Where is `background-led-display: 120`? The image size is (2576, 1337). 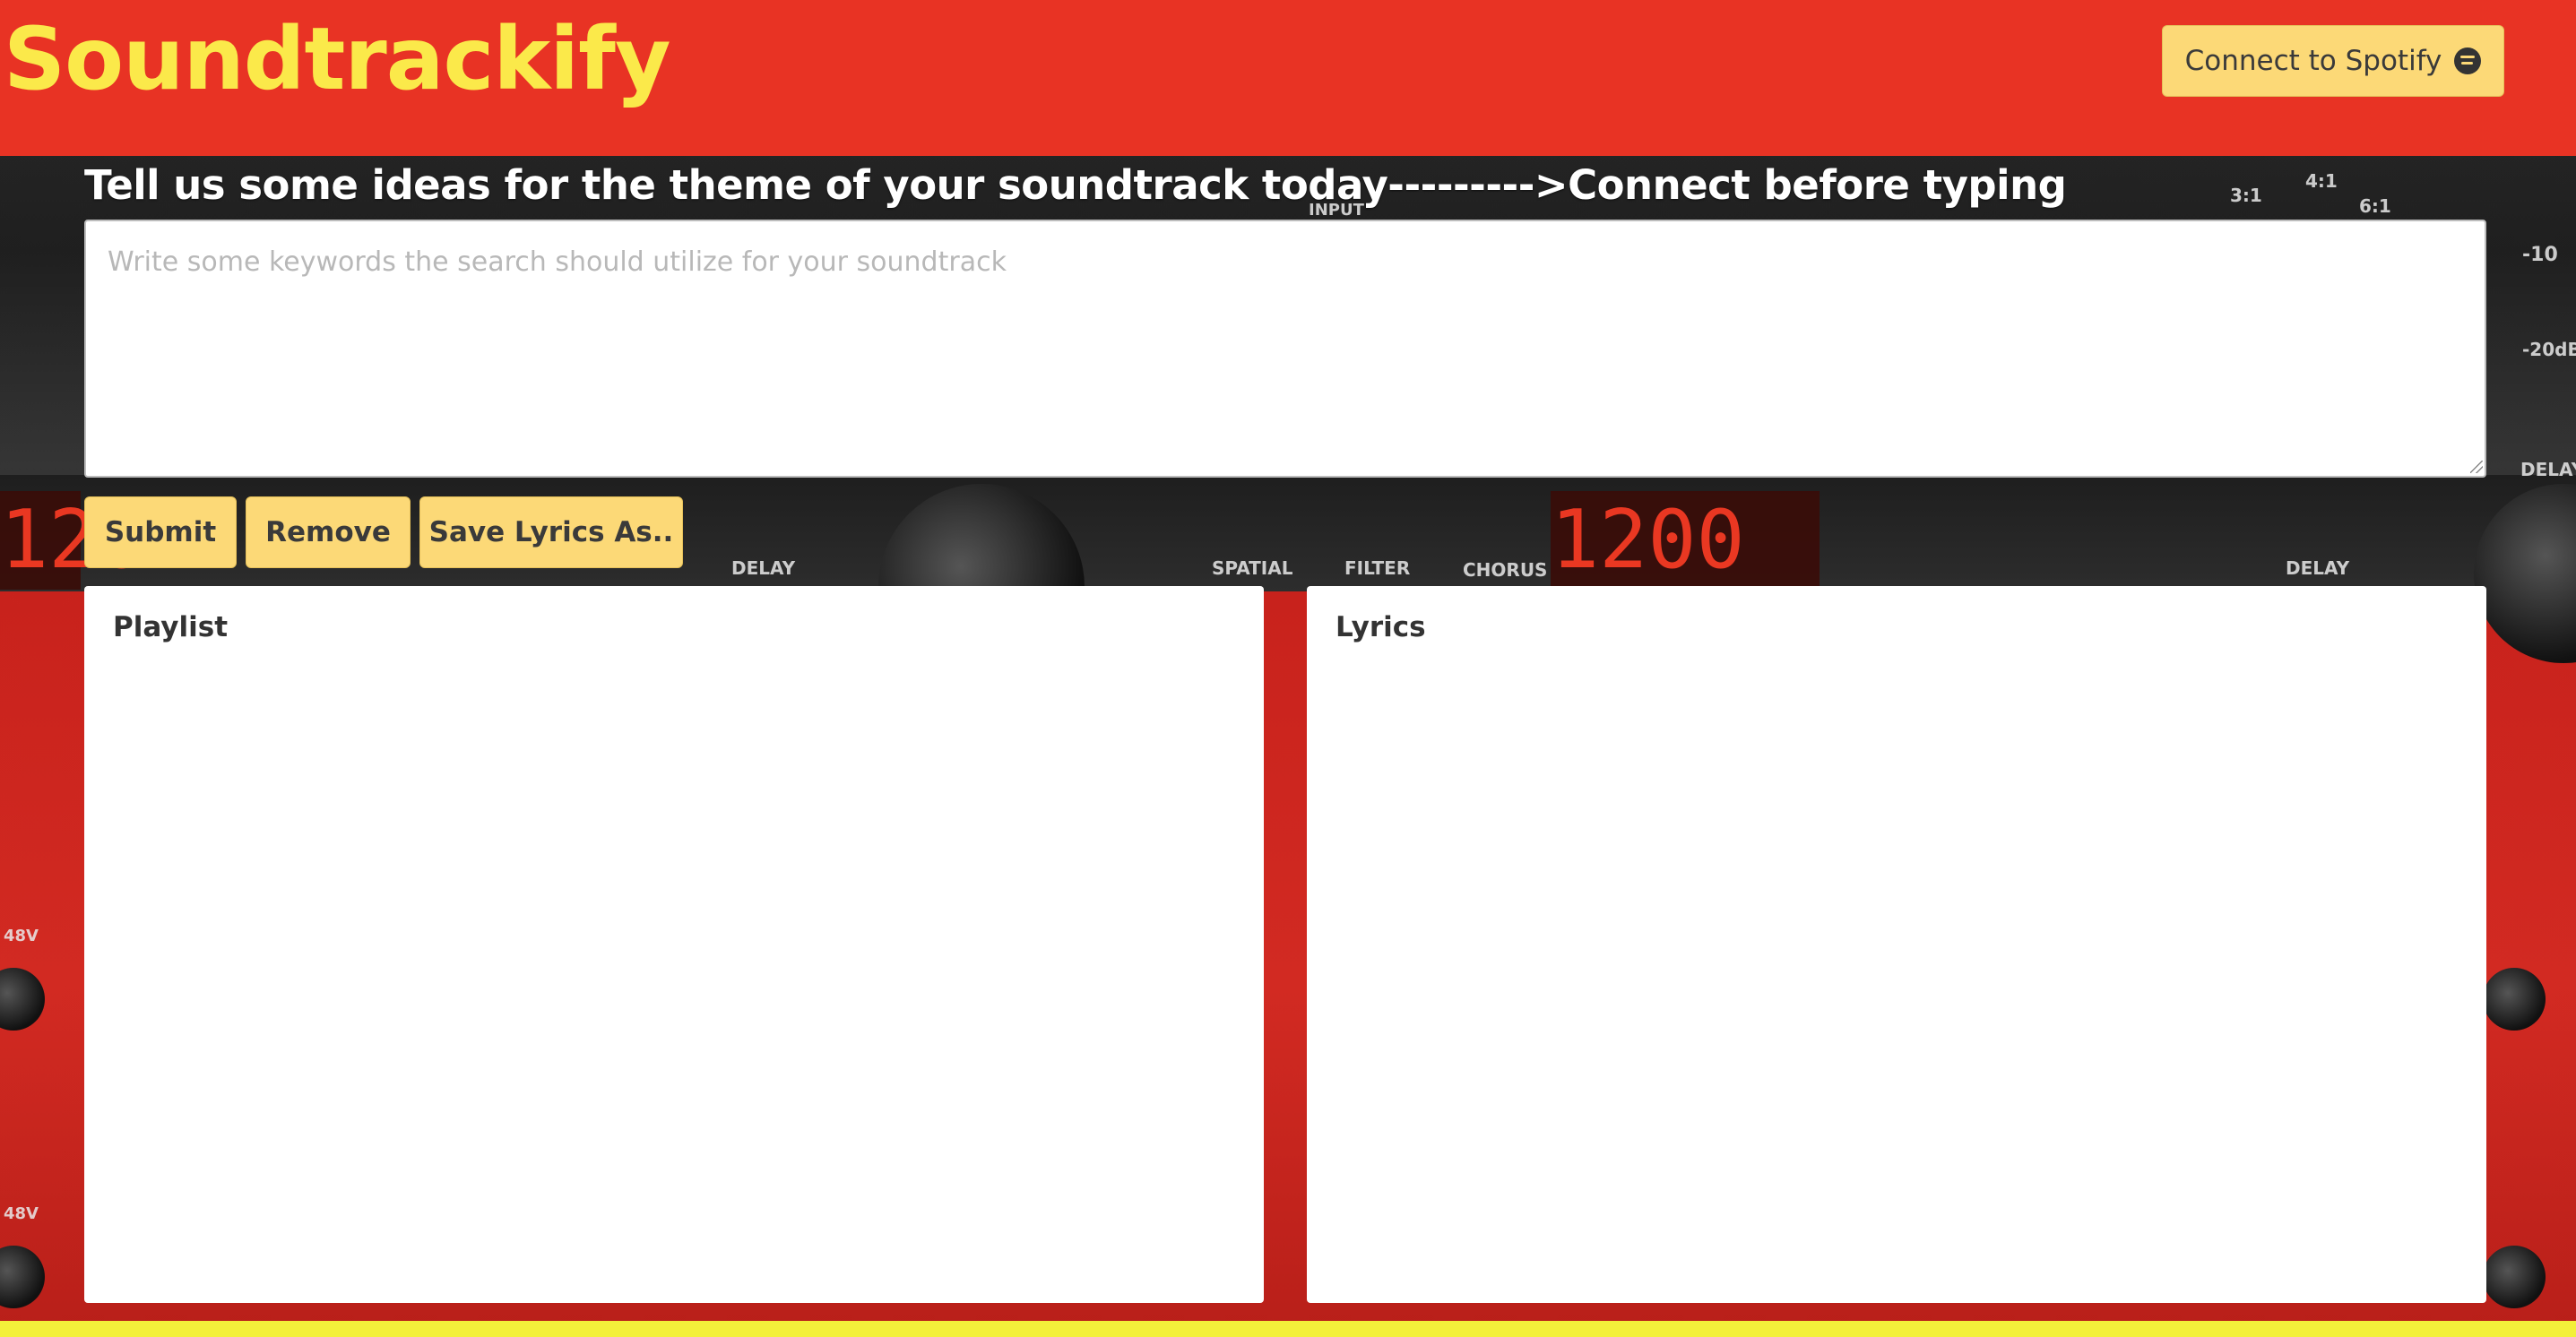
background-led-display: 120 is located at coordinates (73, 540).